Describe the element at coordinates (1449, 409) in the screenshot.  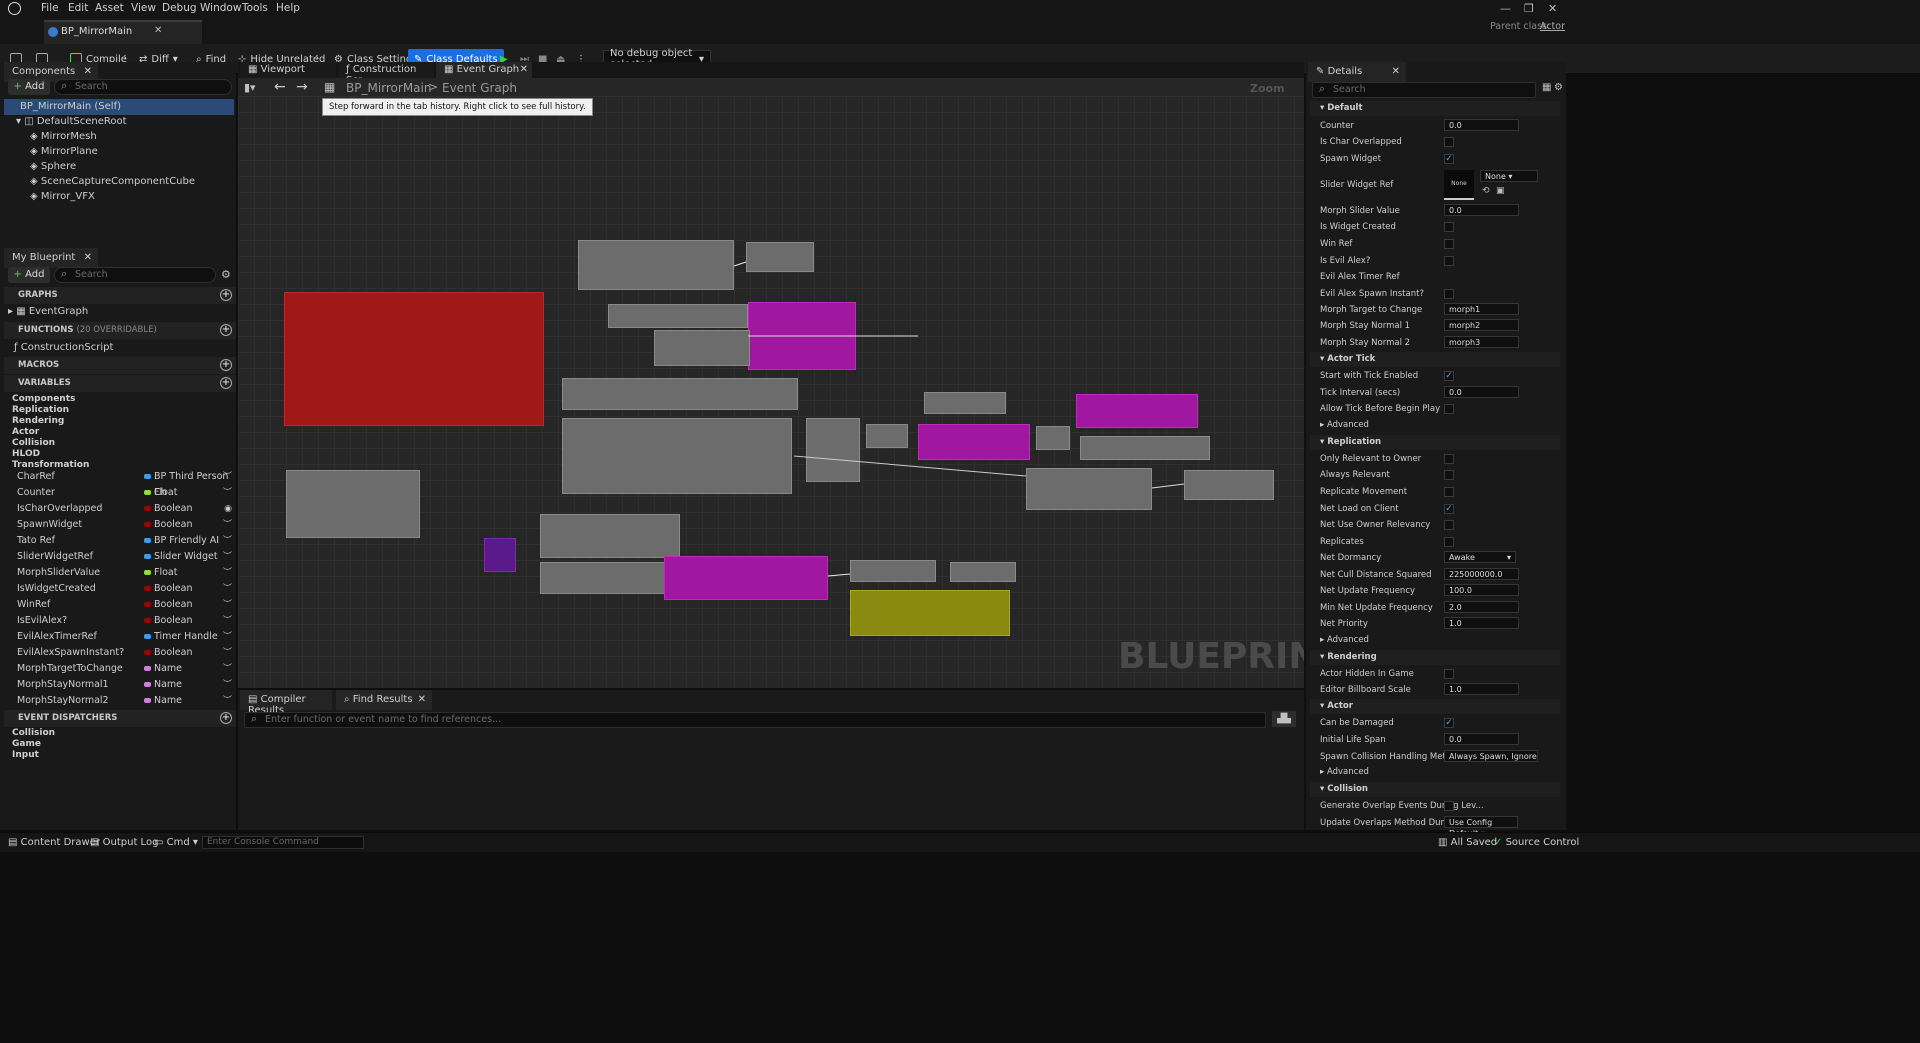
I see `prop-allow-tick-checkbox` at that location.